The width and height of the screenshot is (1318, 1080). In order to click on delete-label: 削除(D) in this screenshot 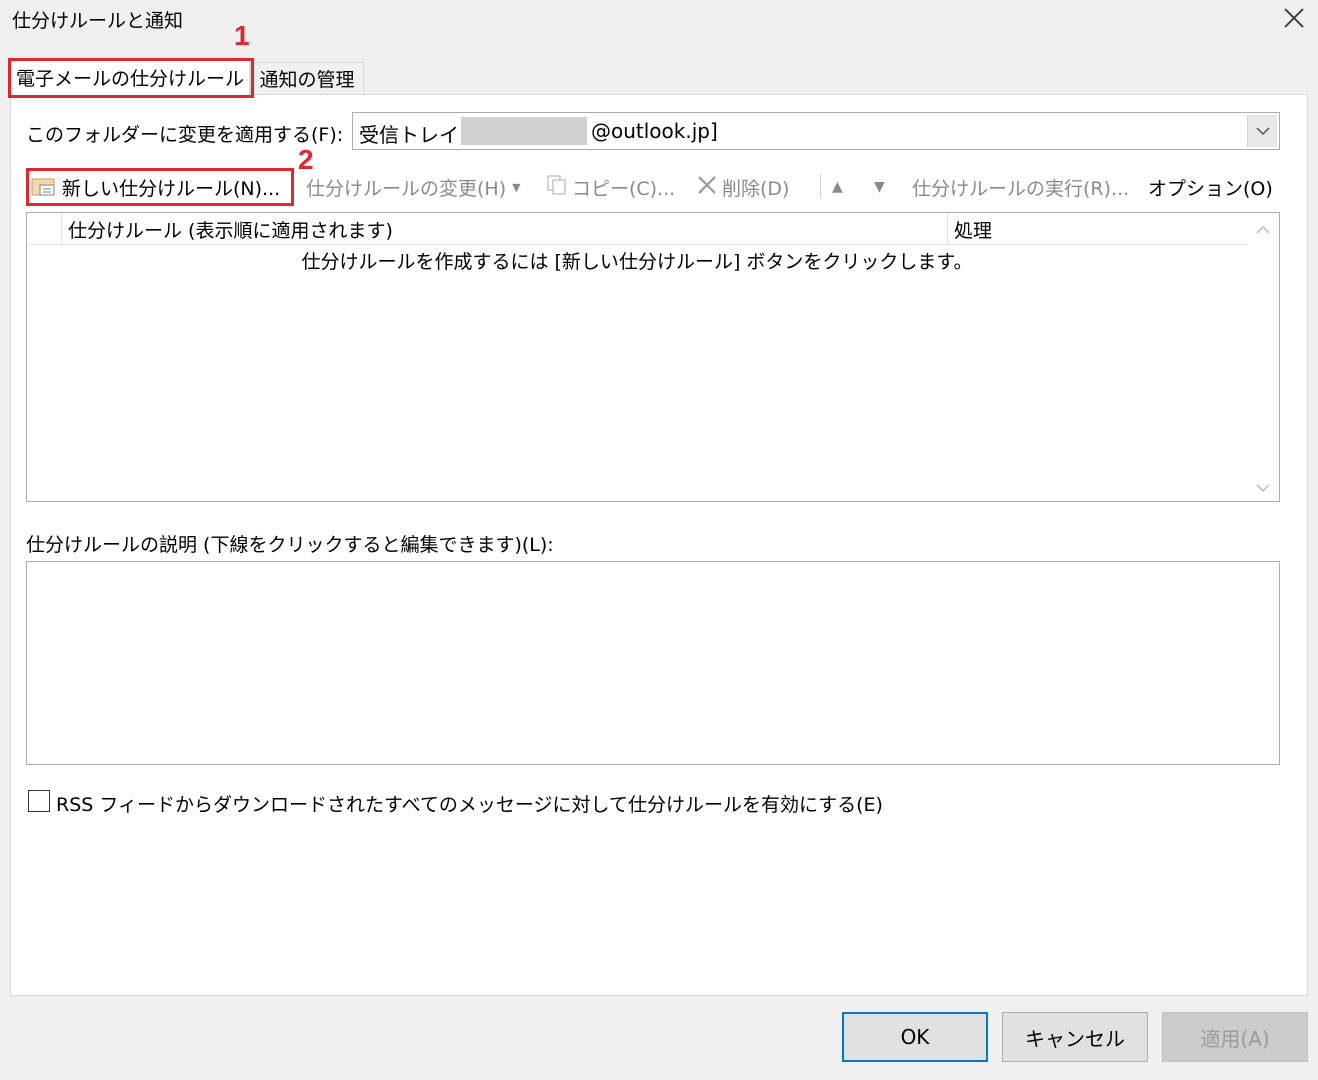, I will do `click(756, 188)`.